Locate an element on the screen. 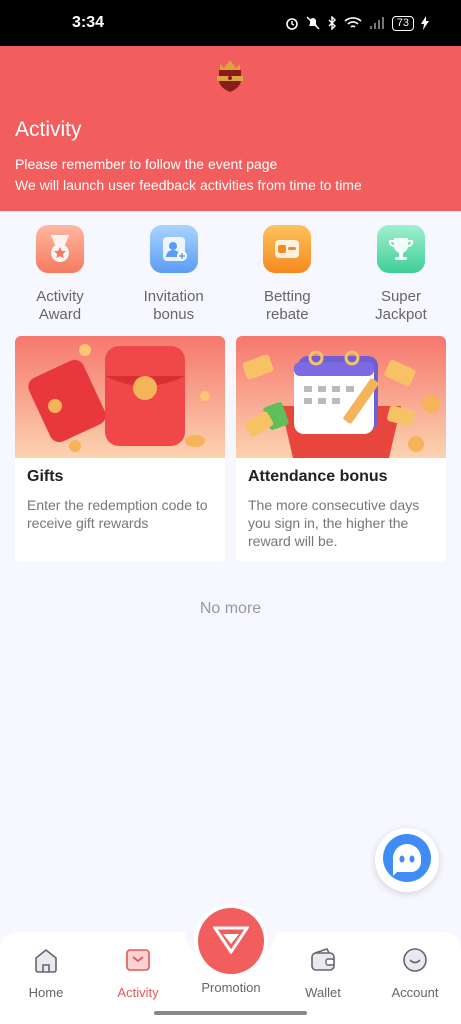 This screenshot has height=1024, width=461. category-label-line-2: bonus is located at coordinates (174, 314).